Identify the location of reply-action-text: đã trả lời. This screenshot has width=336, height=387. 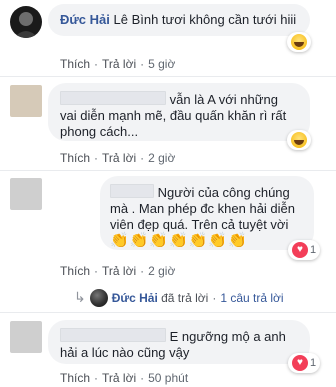
(185, 298).